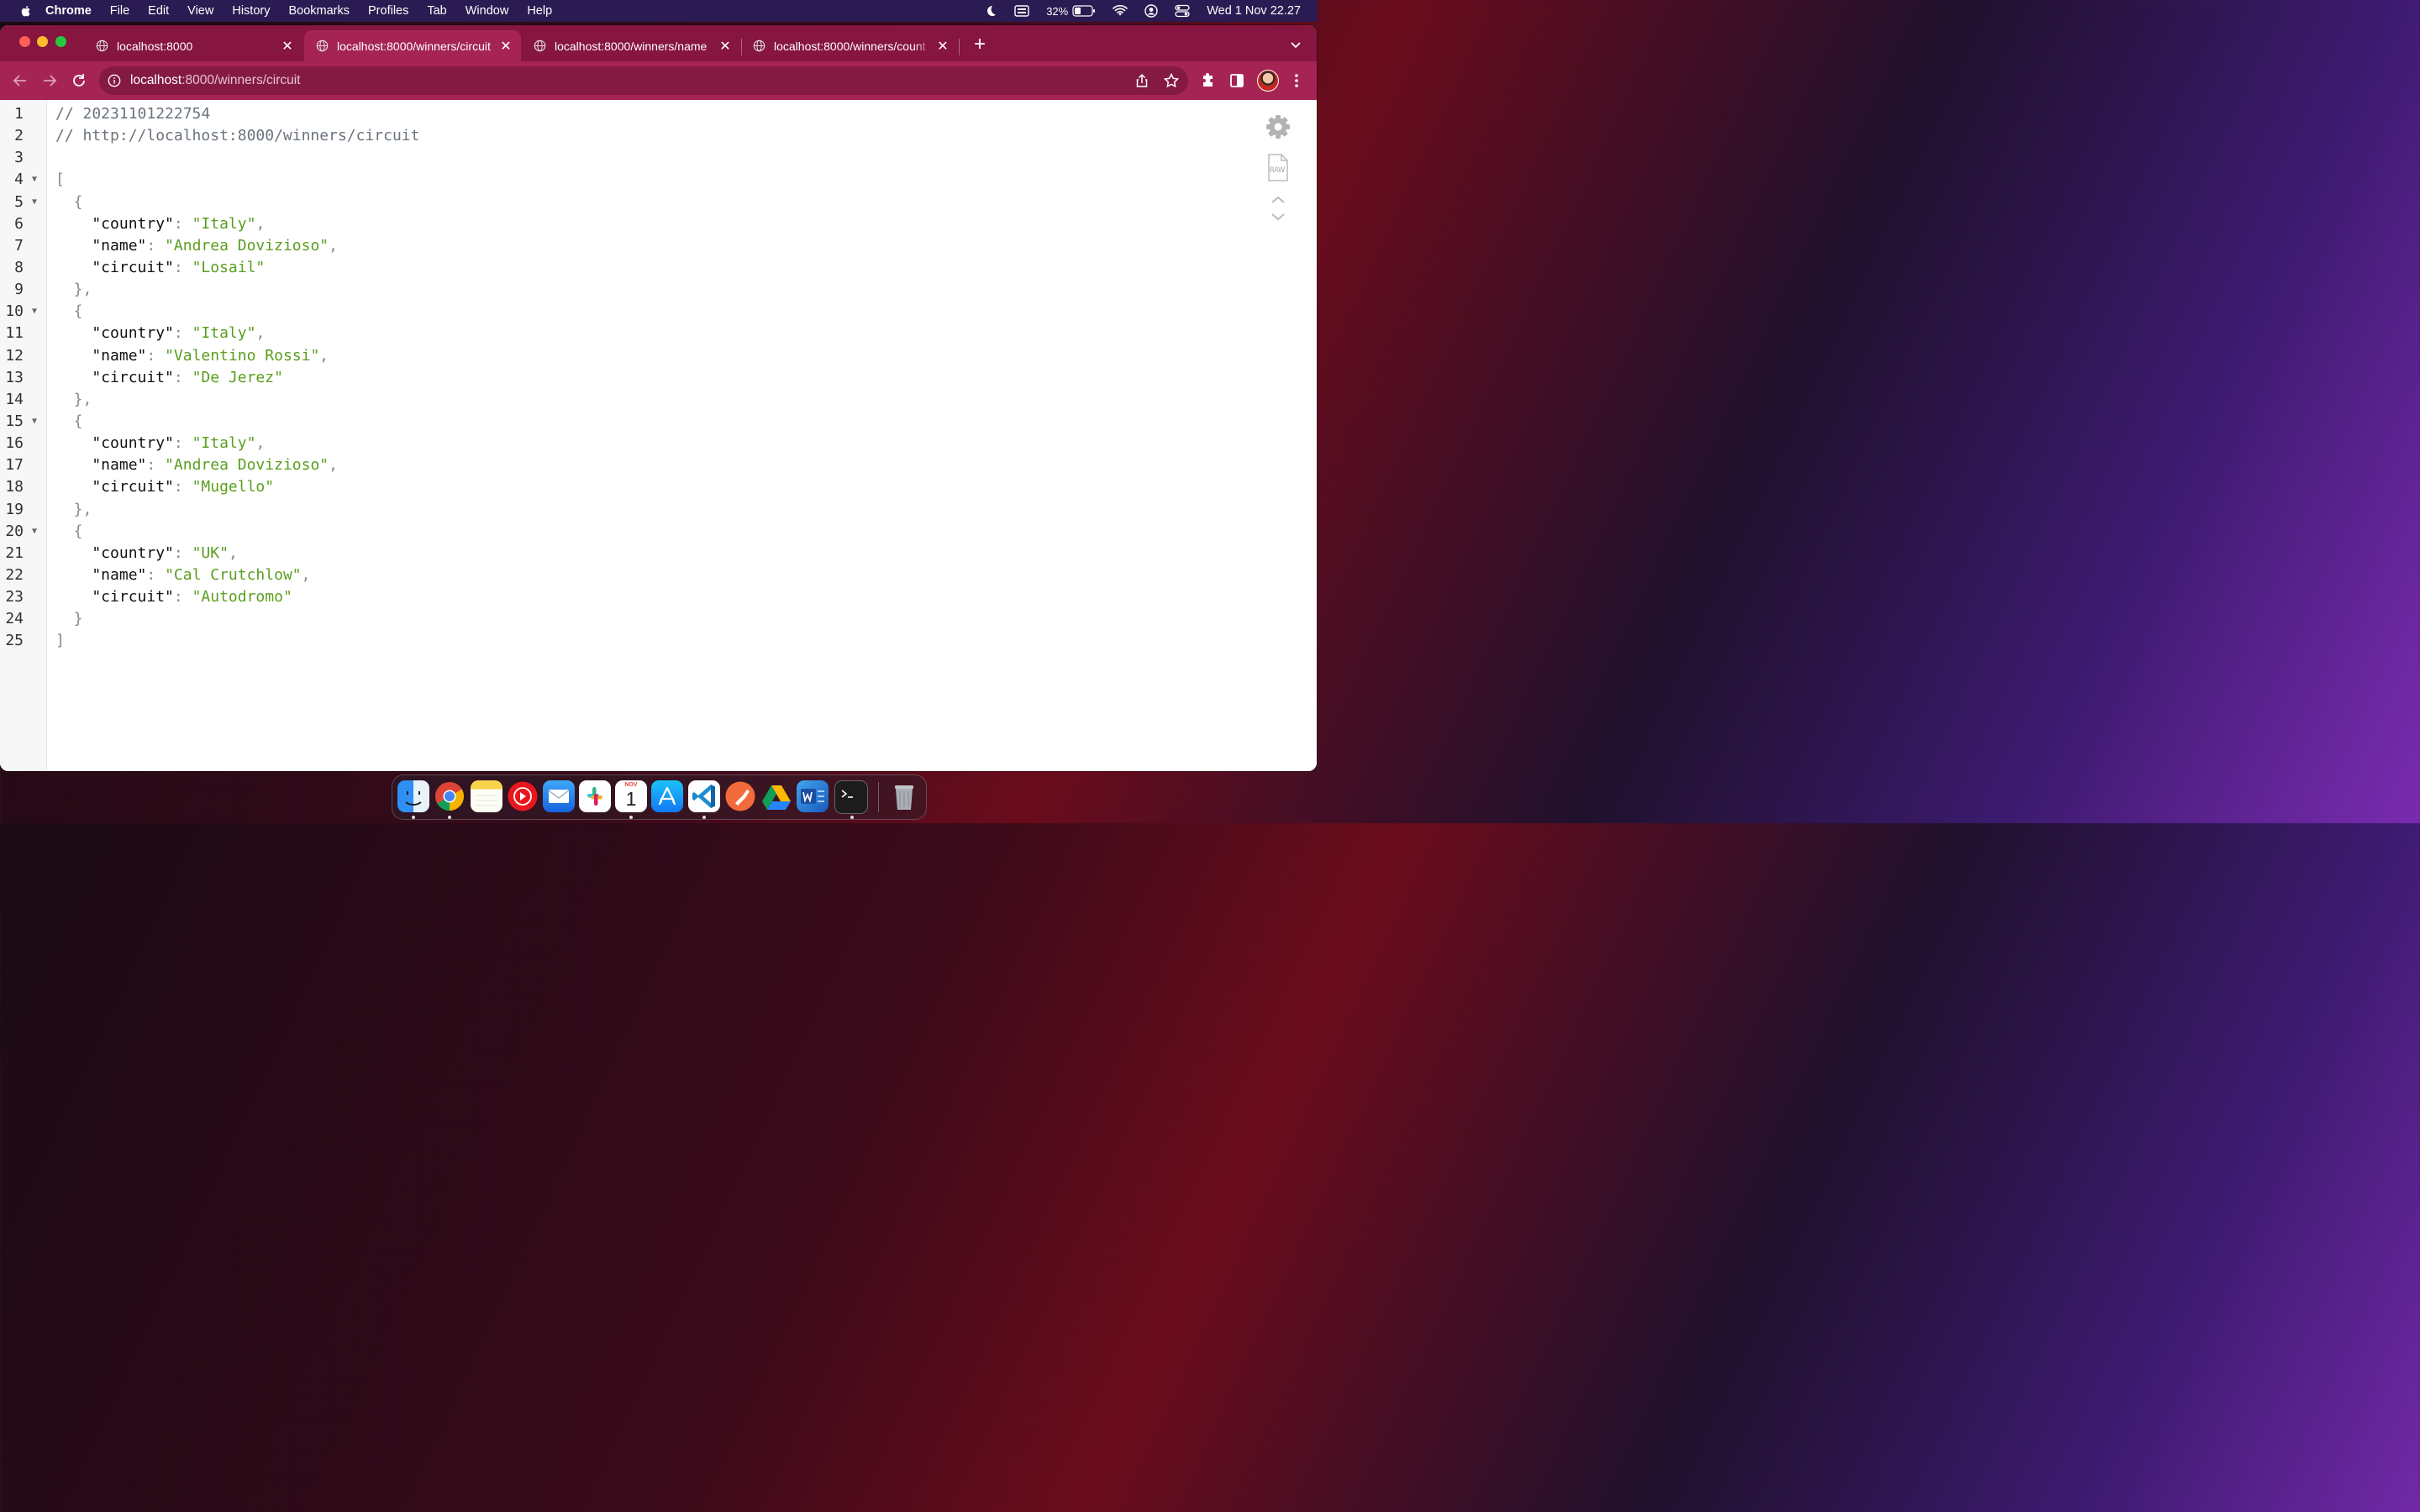 This screenshot has width=2420, height=1512. I want to click on address-bar: localhost:8000/winners/circuit, so click(643, 80).